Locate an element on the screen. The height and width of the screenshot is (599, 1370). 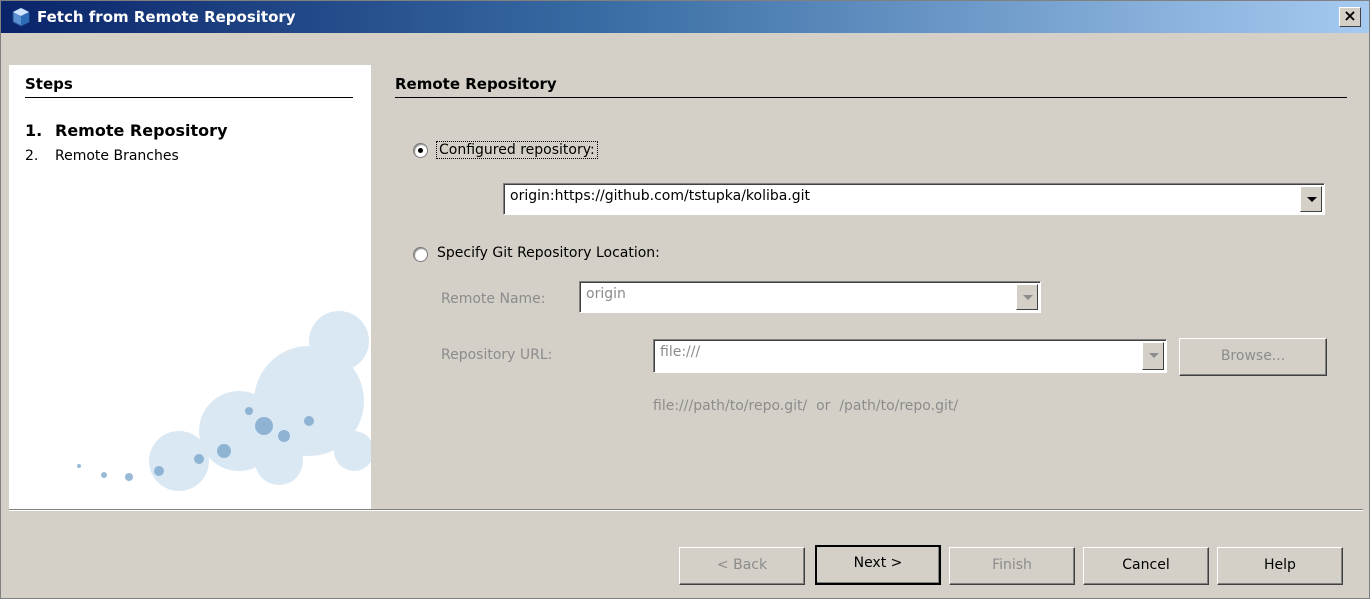
configured-repository-radio is located at coordinates (420, 150).